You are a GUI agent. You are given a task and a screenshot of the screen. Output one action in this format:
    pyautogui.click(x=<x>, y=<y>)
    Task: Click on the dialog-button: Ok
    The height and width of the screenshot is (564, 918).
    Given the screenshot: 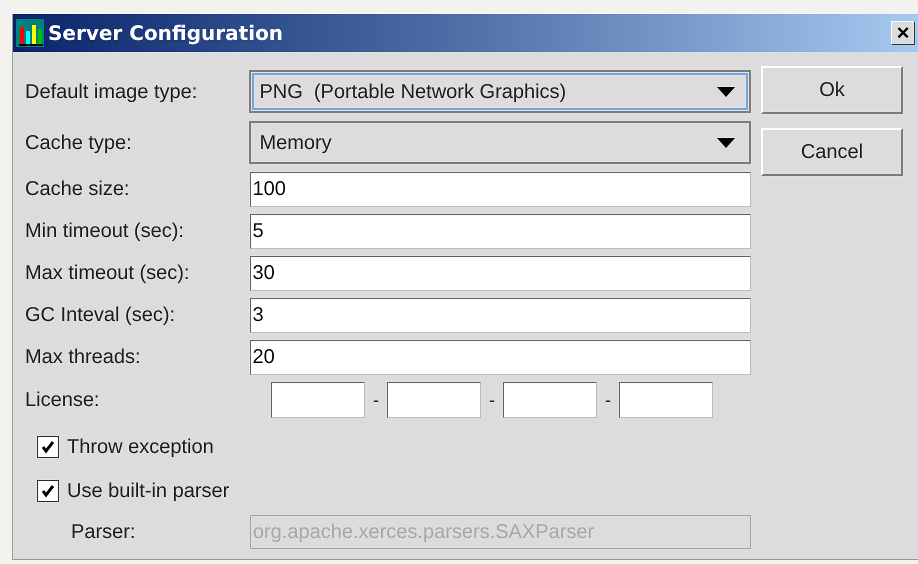 What is the action you would take?
    pyautogui.click(x=832, y=90)
    